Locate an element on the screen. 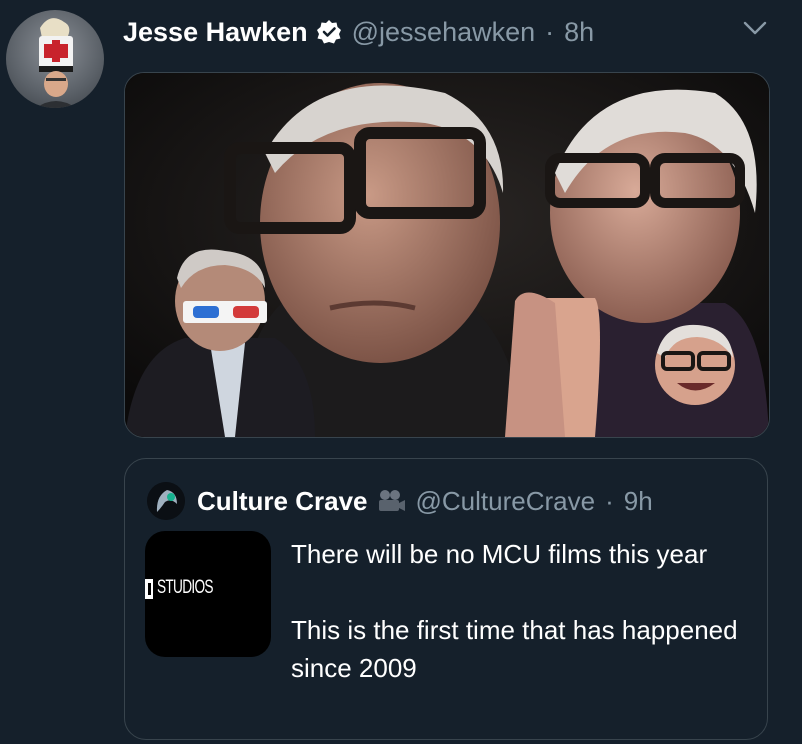 Image resolution: width=802 pixels, height=744 pixels. quoted-thumbnail-text: STUDIOS is located at coordinates (185, 587).